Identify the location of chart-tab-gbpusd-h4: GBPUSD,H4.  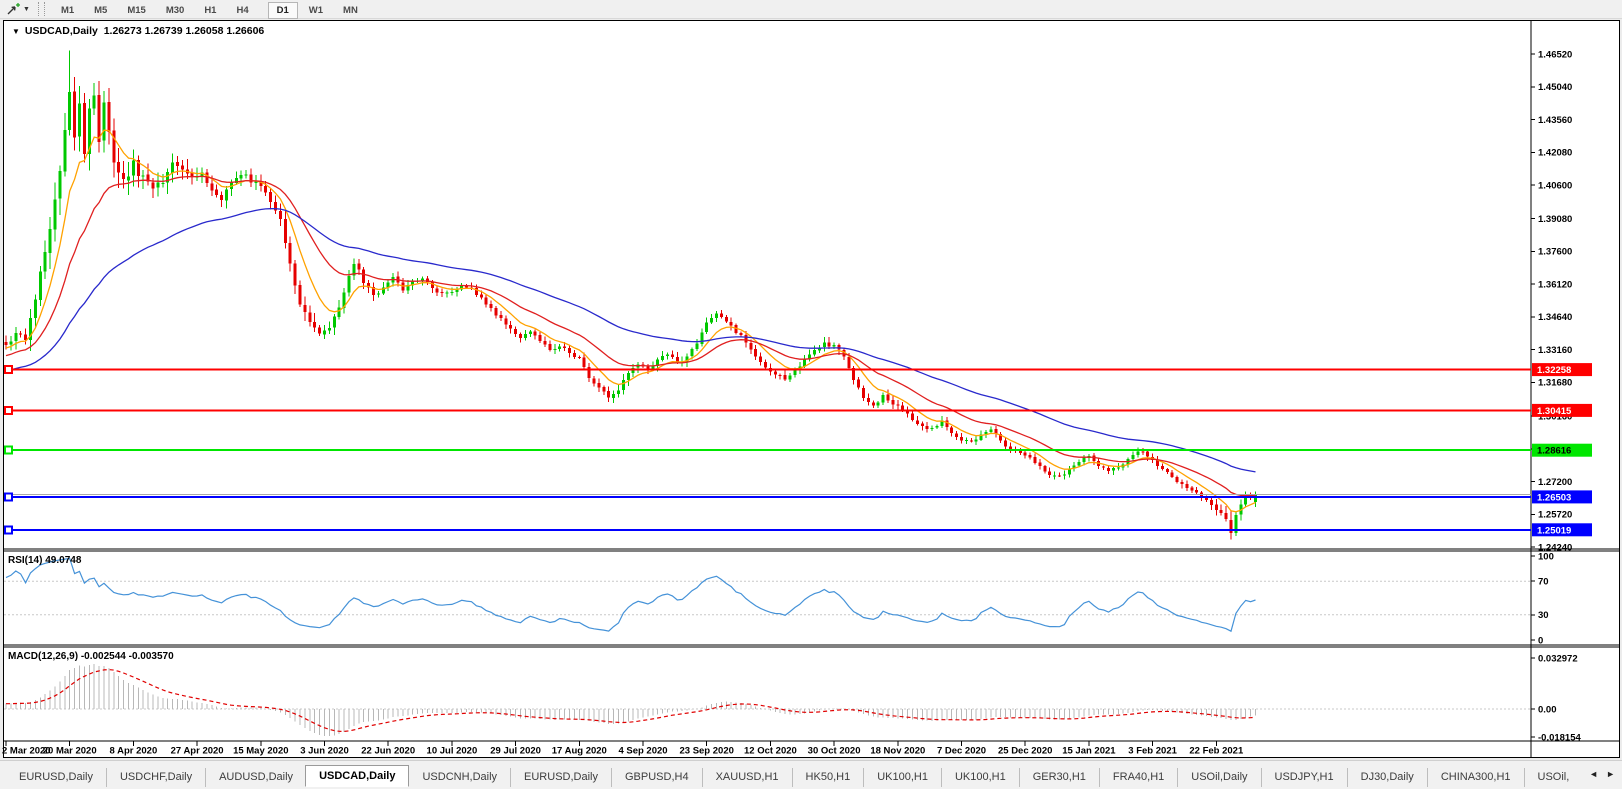
(656, 777).